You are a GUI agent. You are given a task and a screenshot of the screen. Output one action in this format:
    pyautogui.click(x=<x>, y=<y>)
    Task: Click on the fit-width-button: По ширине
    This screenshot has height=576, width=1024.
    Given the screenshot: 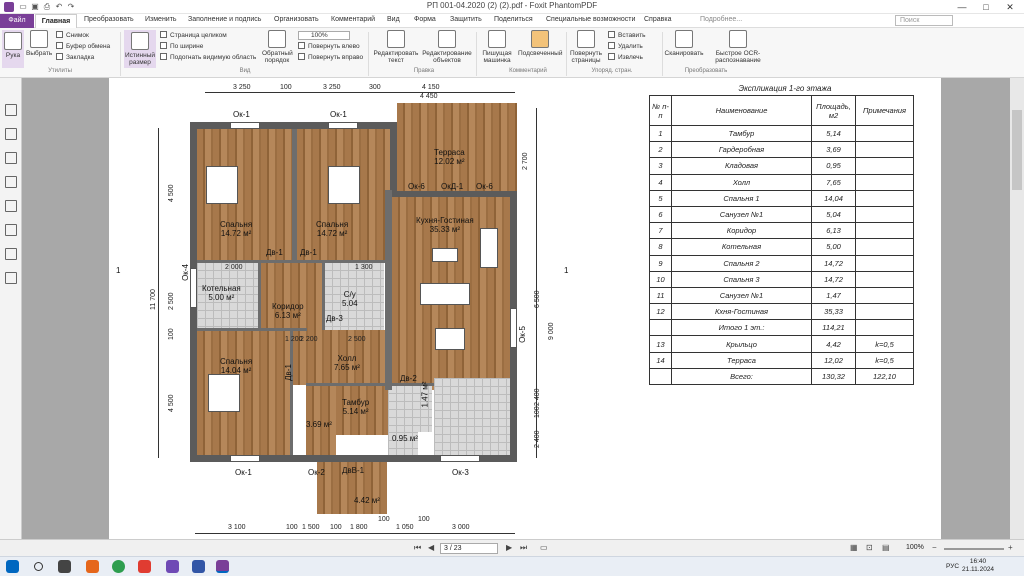 What is the action you would take?
    pyautogui.click(x=181, y=46)
    